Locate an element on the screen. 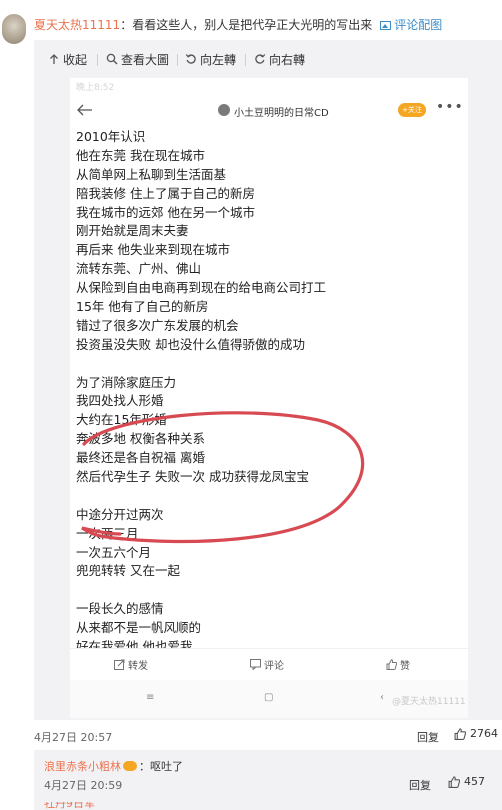  sub-like-count: 457 is located at coordinates (474, 781).